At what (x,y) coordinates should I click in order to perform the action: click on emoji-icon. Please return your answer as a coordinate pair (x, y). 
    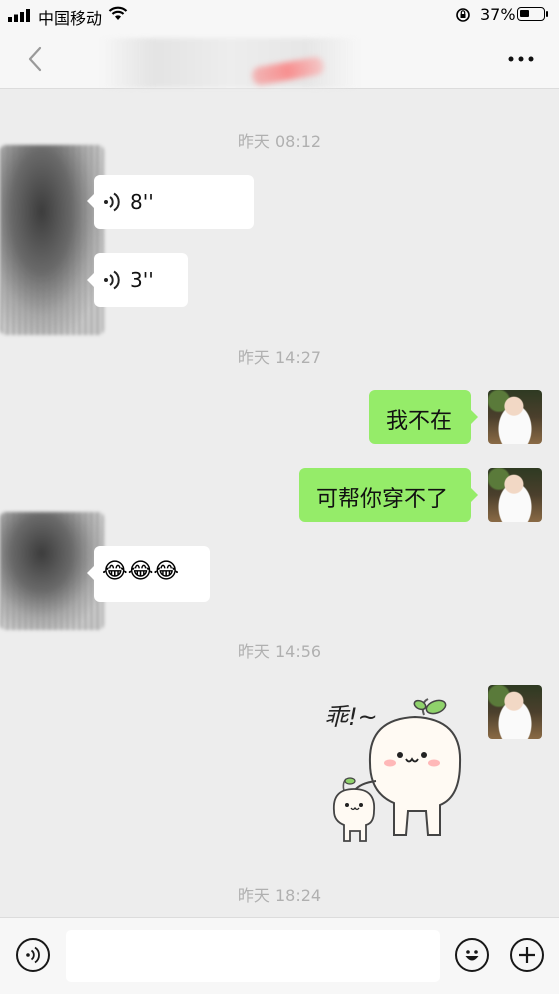
    Looking at the image, I should click on (472, 955).